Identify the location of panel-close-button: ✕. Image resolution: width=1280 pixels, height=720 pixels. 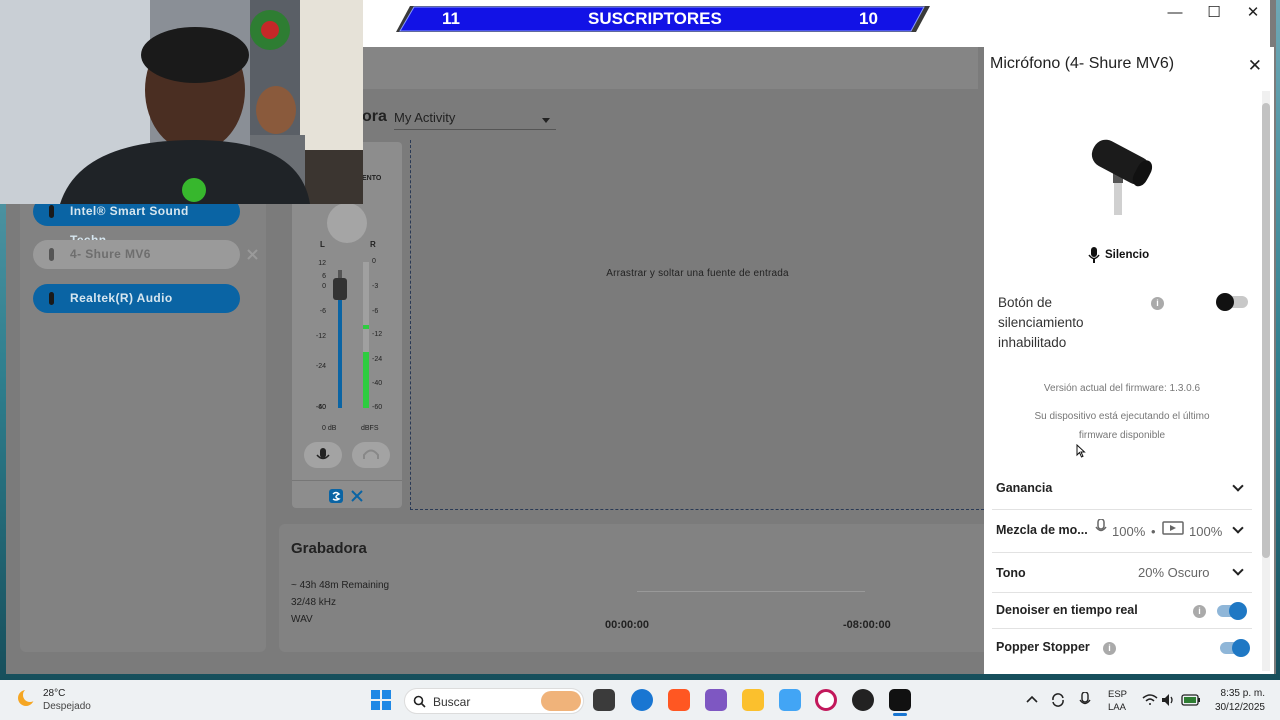
(1255, 66).